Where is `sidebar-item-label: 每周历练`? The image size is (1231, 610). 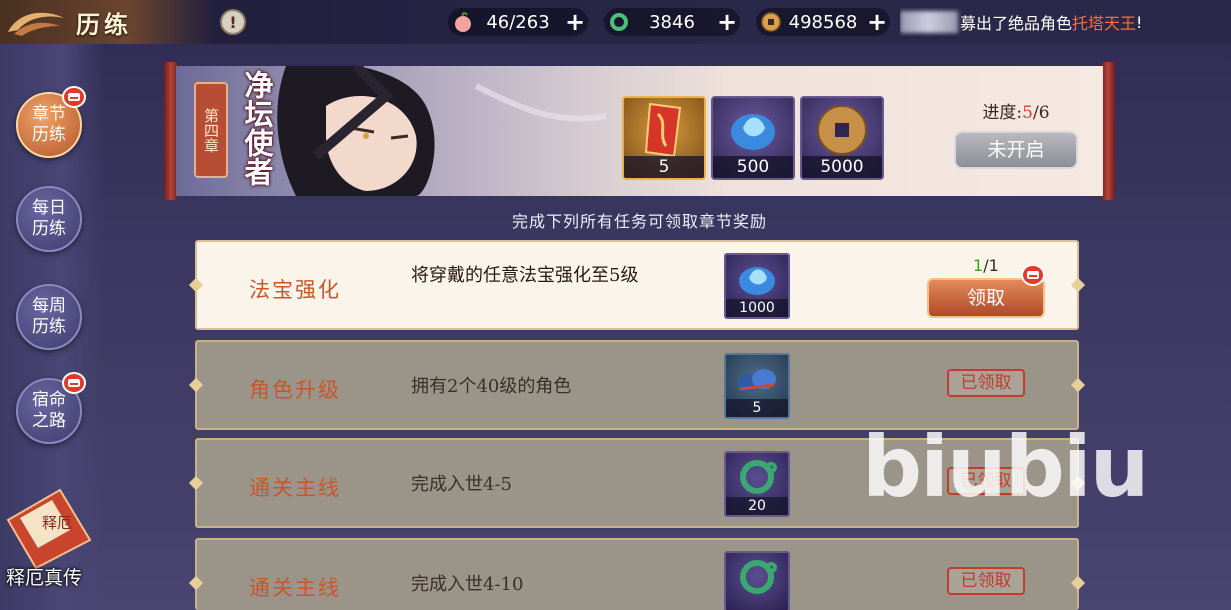
sidebar-item-label: 每周历练 is located at coordinates (49, 316).